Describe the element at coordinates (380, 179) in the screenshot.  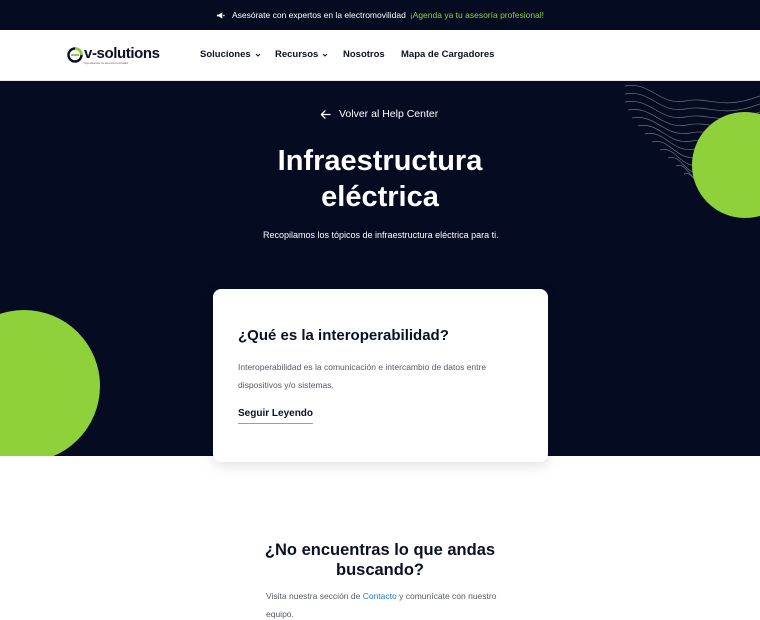
I see `page-title: Infraestructura eléctrica` at that location.